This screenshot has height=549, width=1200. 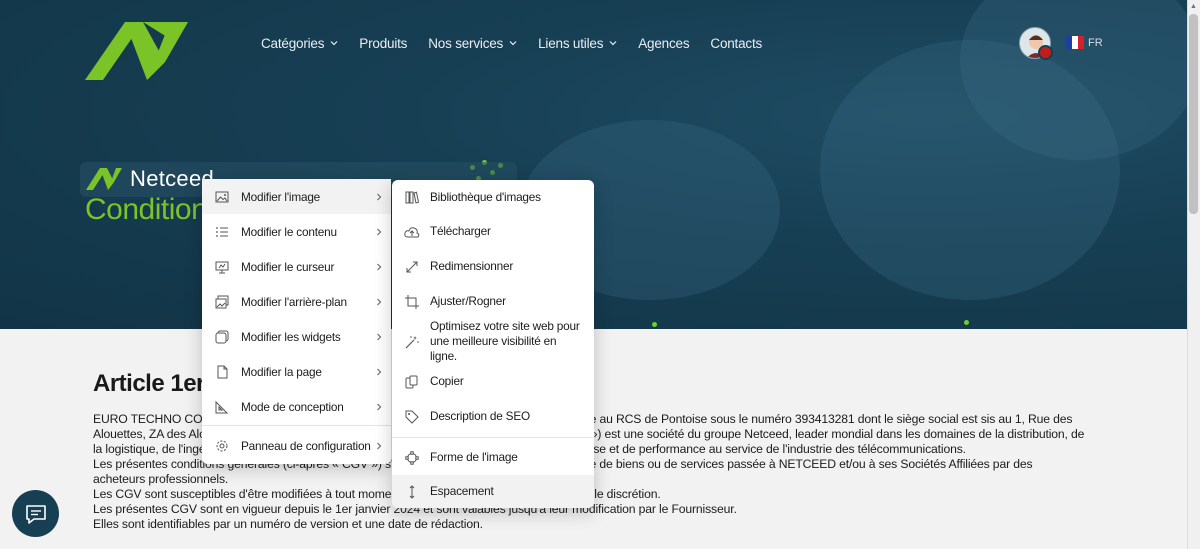 What do you see at coordinates (222, 337) in the screenshot?
I see `widget-icon` at bounding box center [222, 337].